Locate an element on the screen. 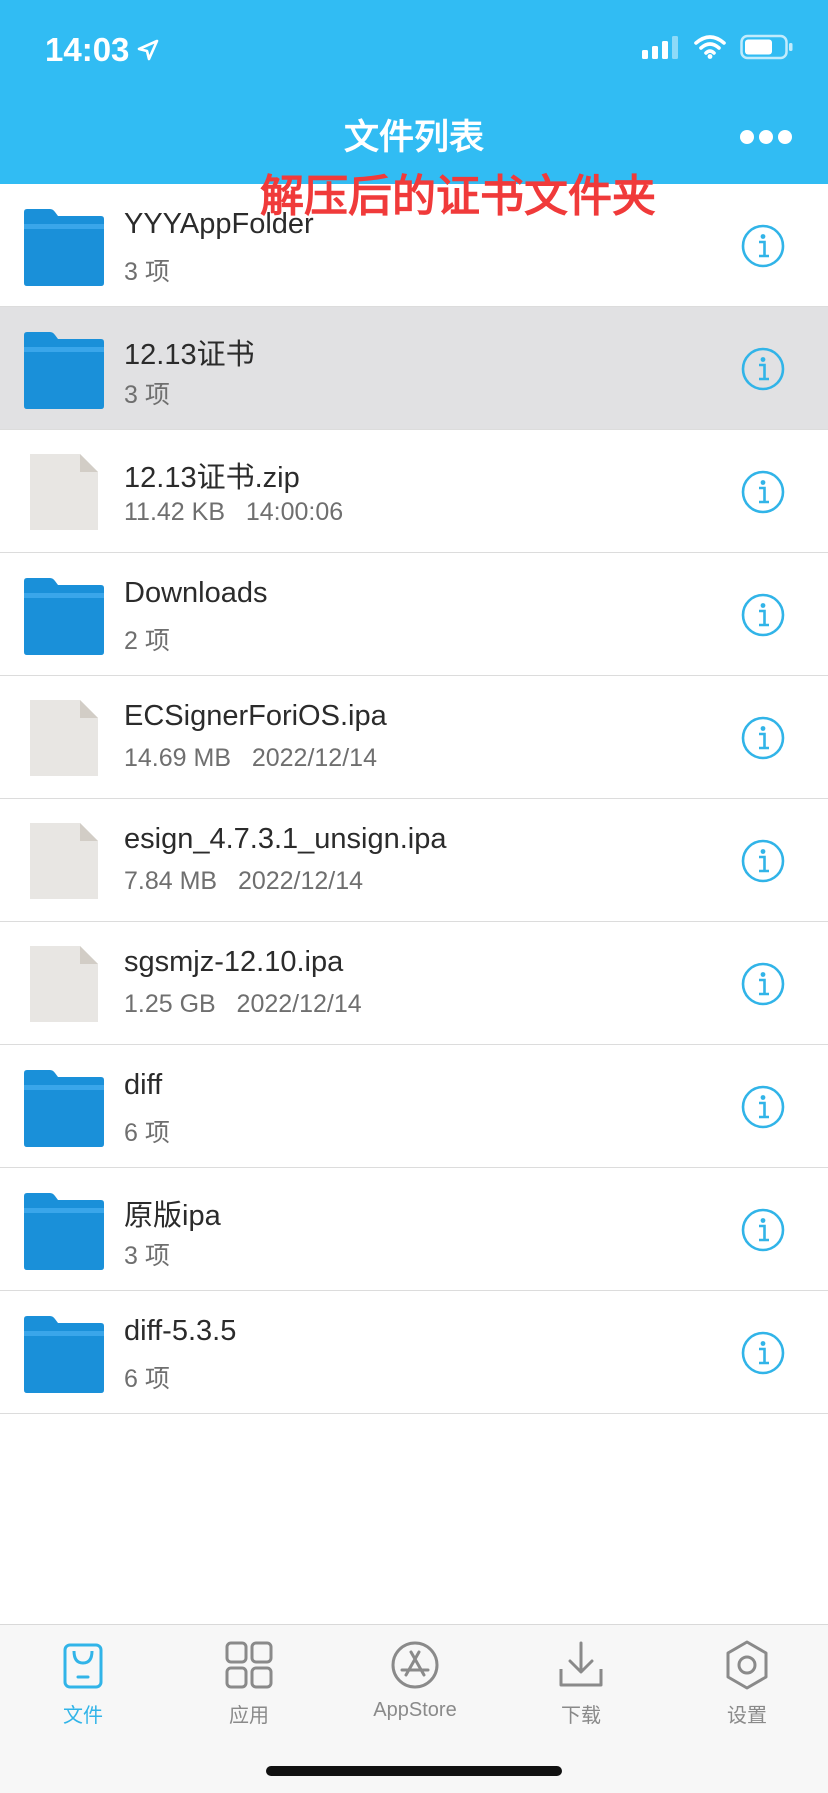 The width and height of the screenshot is (828, 1793). tab-appstore: AppStore is located at coordinates (415, 1680).